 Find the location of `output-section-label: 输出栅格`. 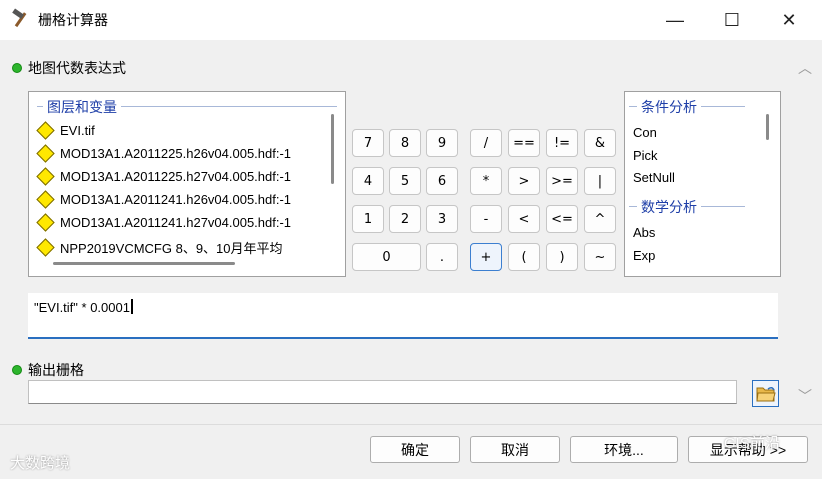

output-section-label: 输出栅格 is located at coordinates (48, 370).